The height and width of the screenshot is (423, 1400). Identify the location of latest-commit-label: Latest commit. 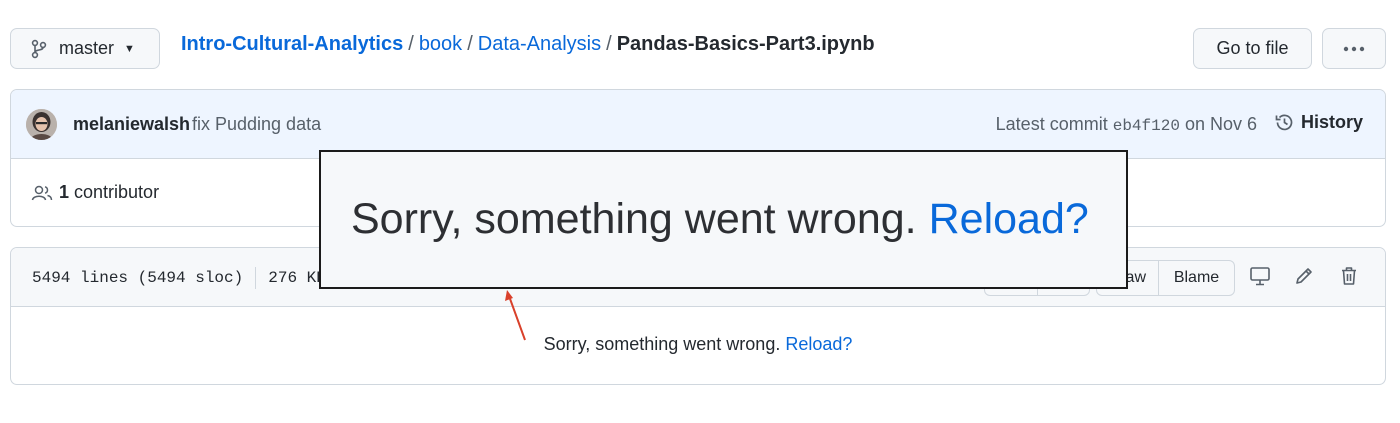
(1051, 124).